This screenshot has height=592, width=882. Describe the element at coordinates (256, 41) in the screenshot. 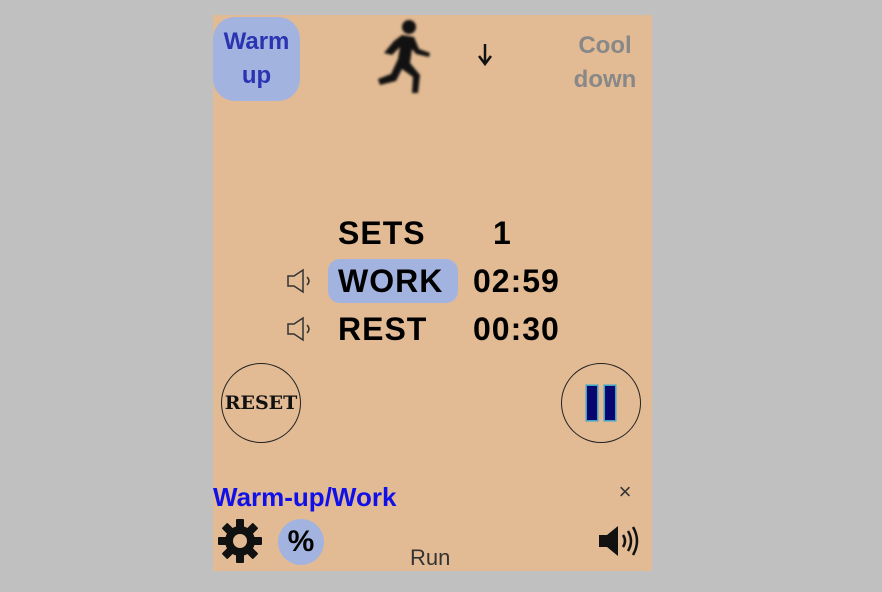

I see `warmup-label-line1: Warm` at that location.